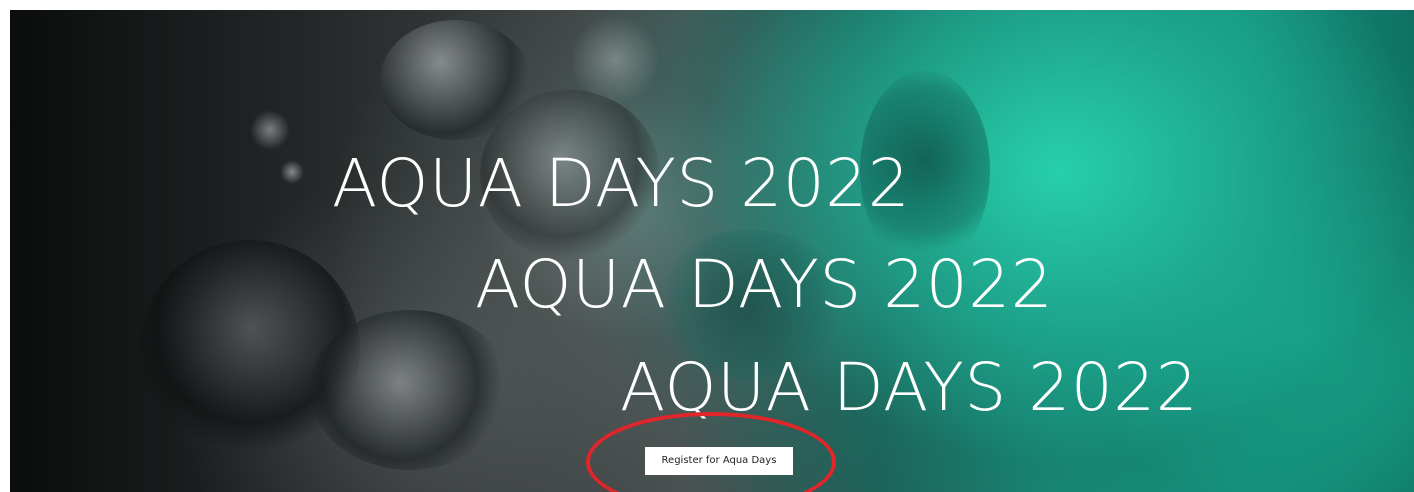 The height and width of the screenshot is (492, 1414). Describe the element at coordinates (621, 183) in the screenshot. I see `headline-line-1: AQUA DAYS 2022` at that location.